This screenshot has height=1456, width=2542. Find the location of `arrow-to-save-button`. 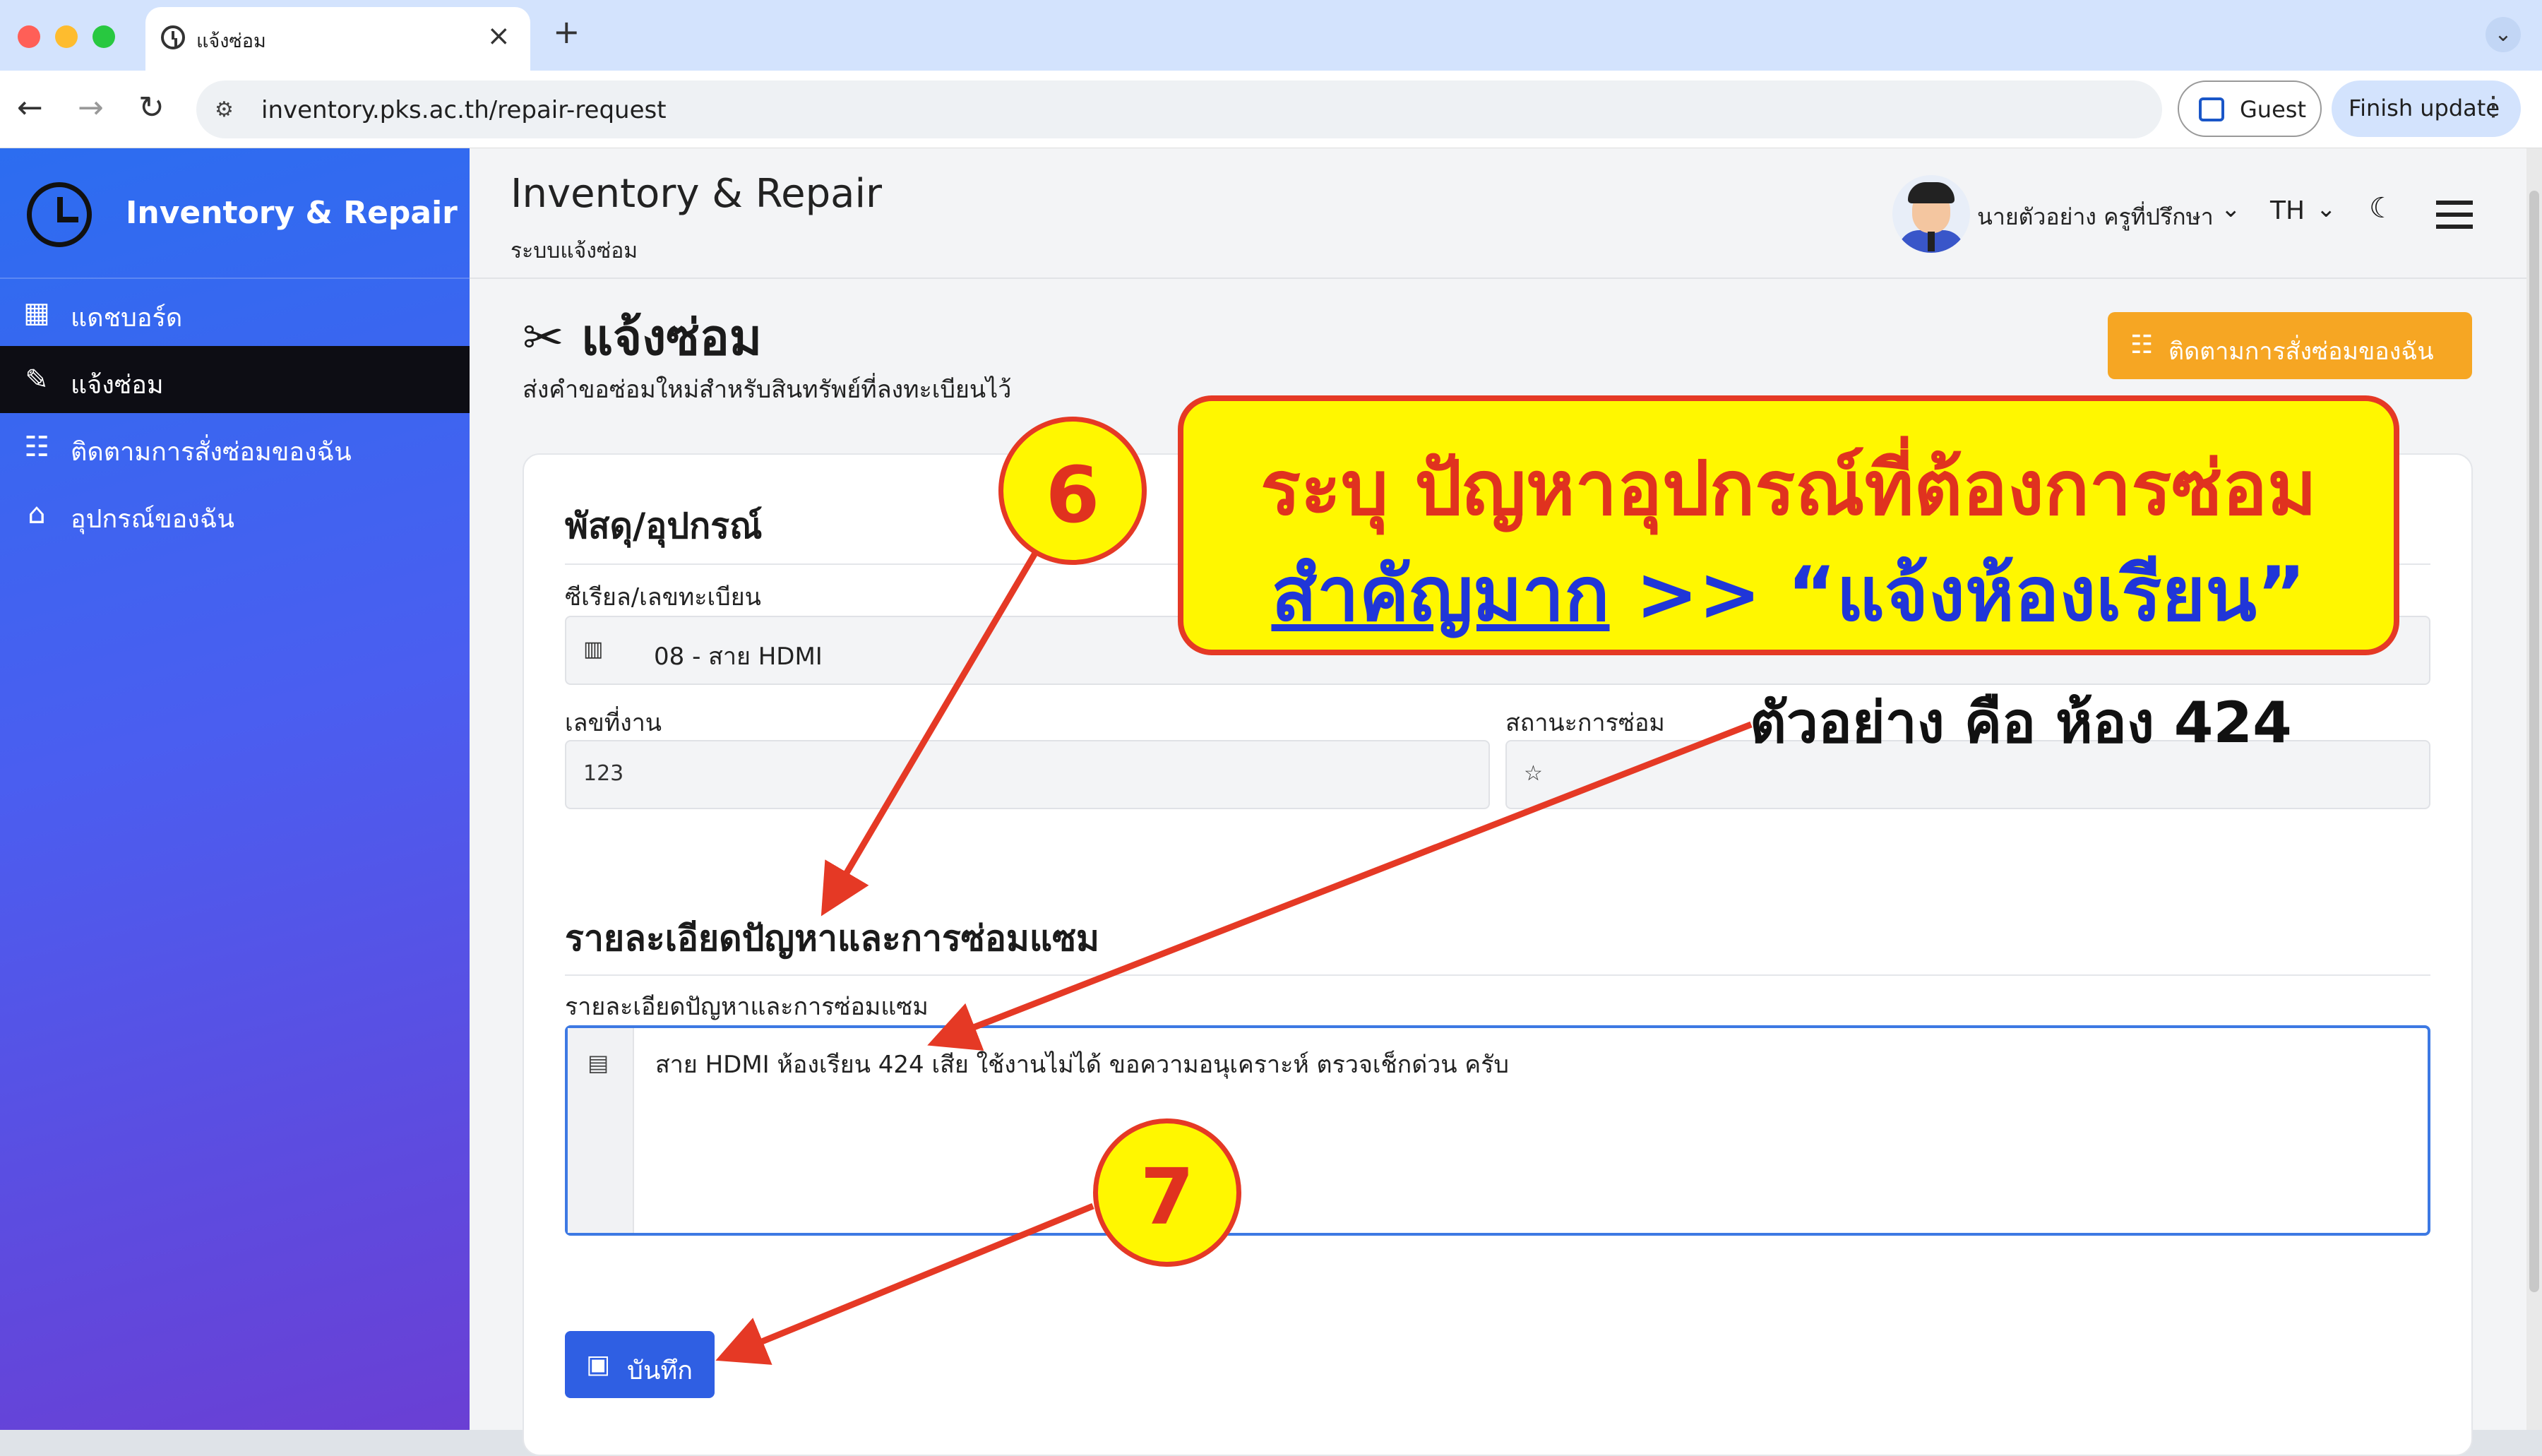

arrow-to-save-button is located at coordinates (904, 1284).